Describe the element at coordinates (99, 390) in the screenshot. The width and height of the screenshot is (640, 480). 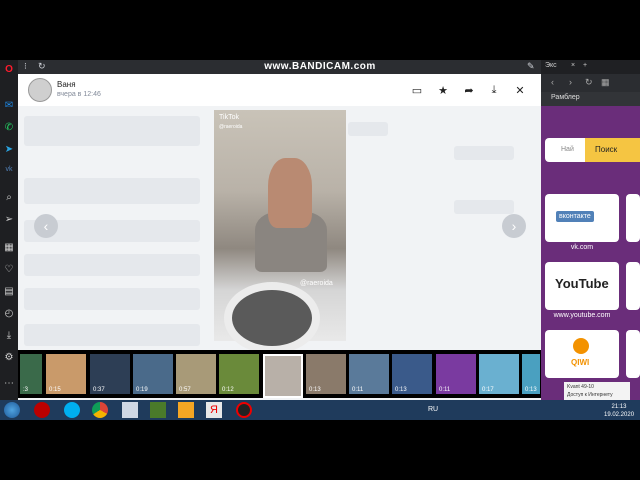
I see `thumbnail-duration: 0:37` at that location.